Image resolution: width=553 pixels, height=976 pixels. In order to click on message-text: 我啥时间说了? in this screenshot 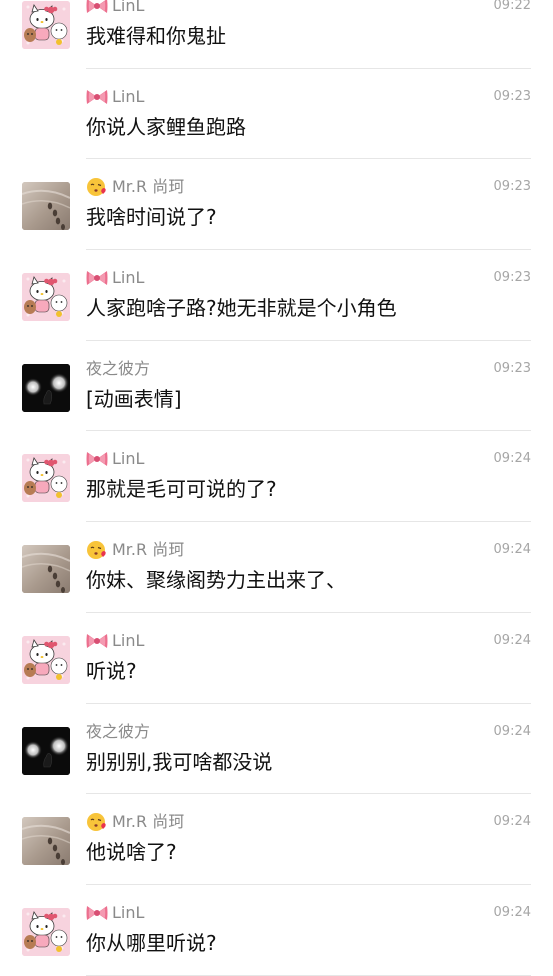, I will do `click(151, 217)`.